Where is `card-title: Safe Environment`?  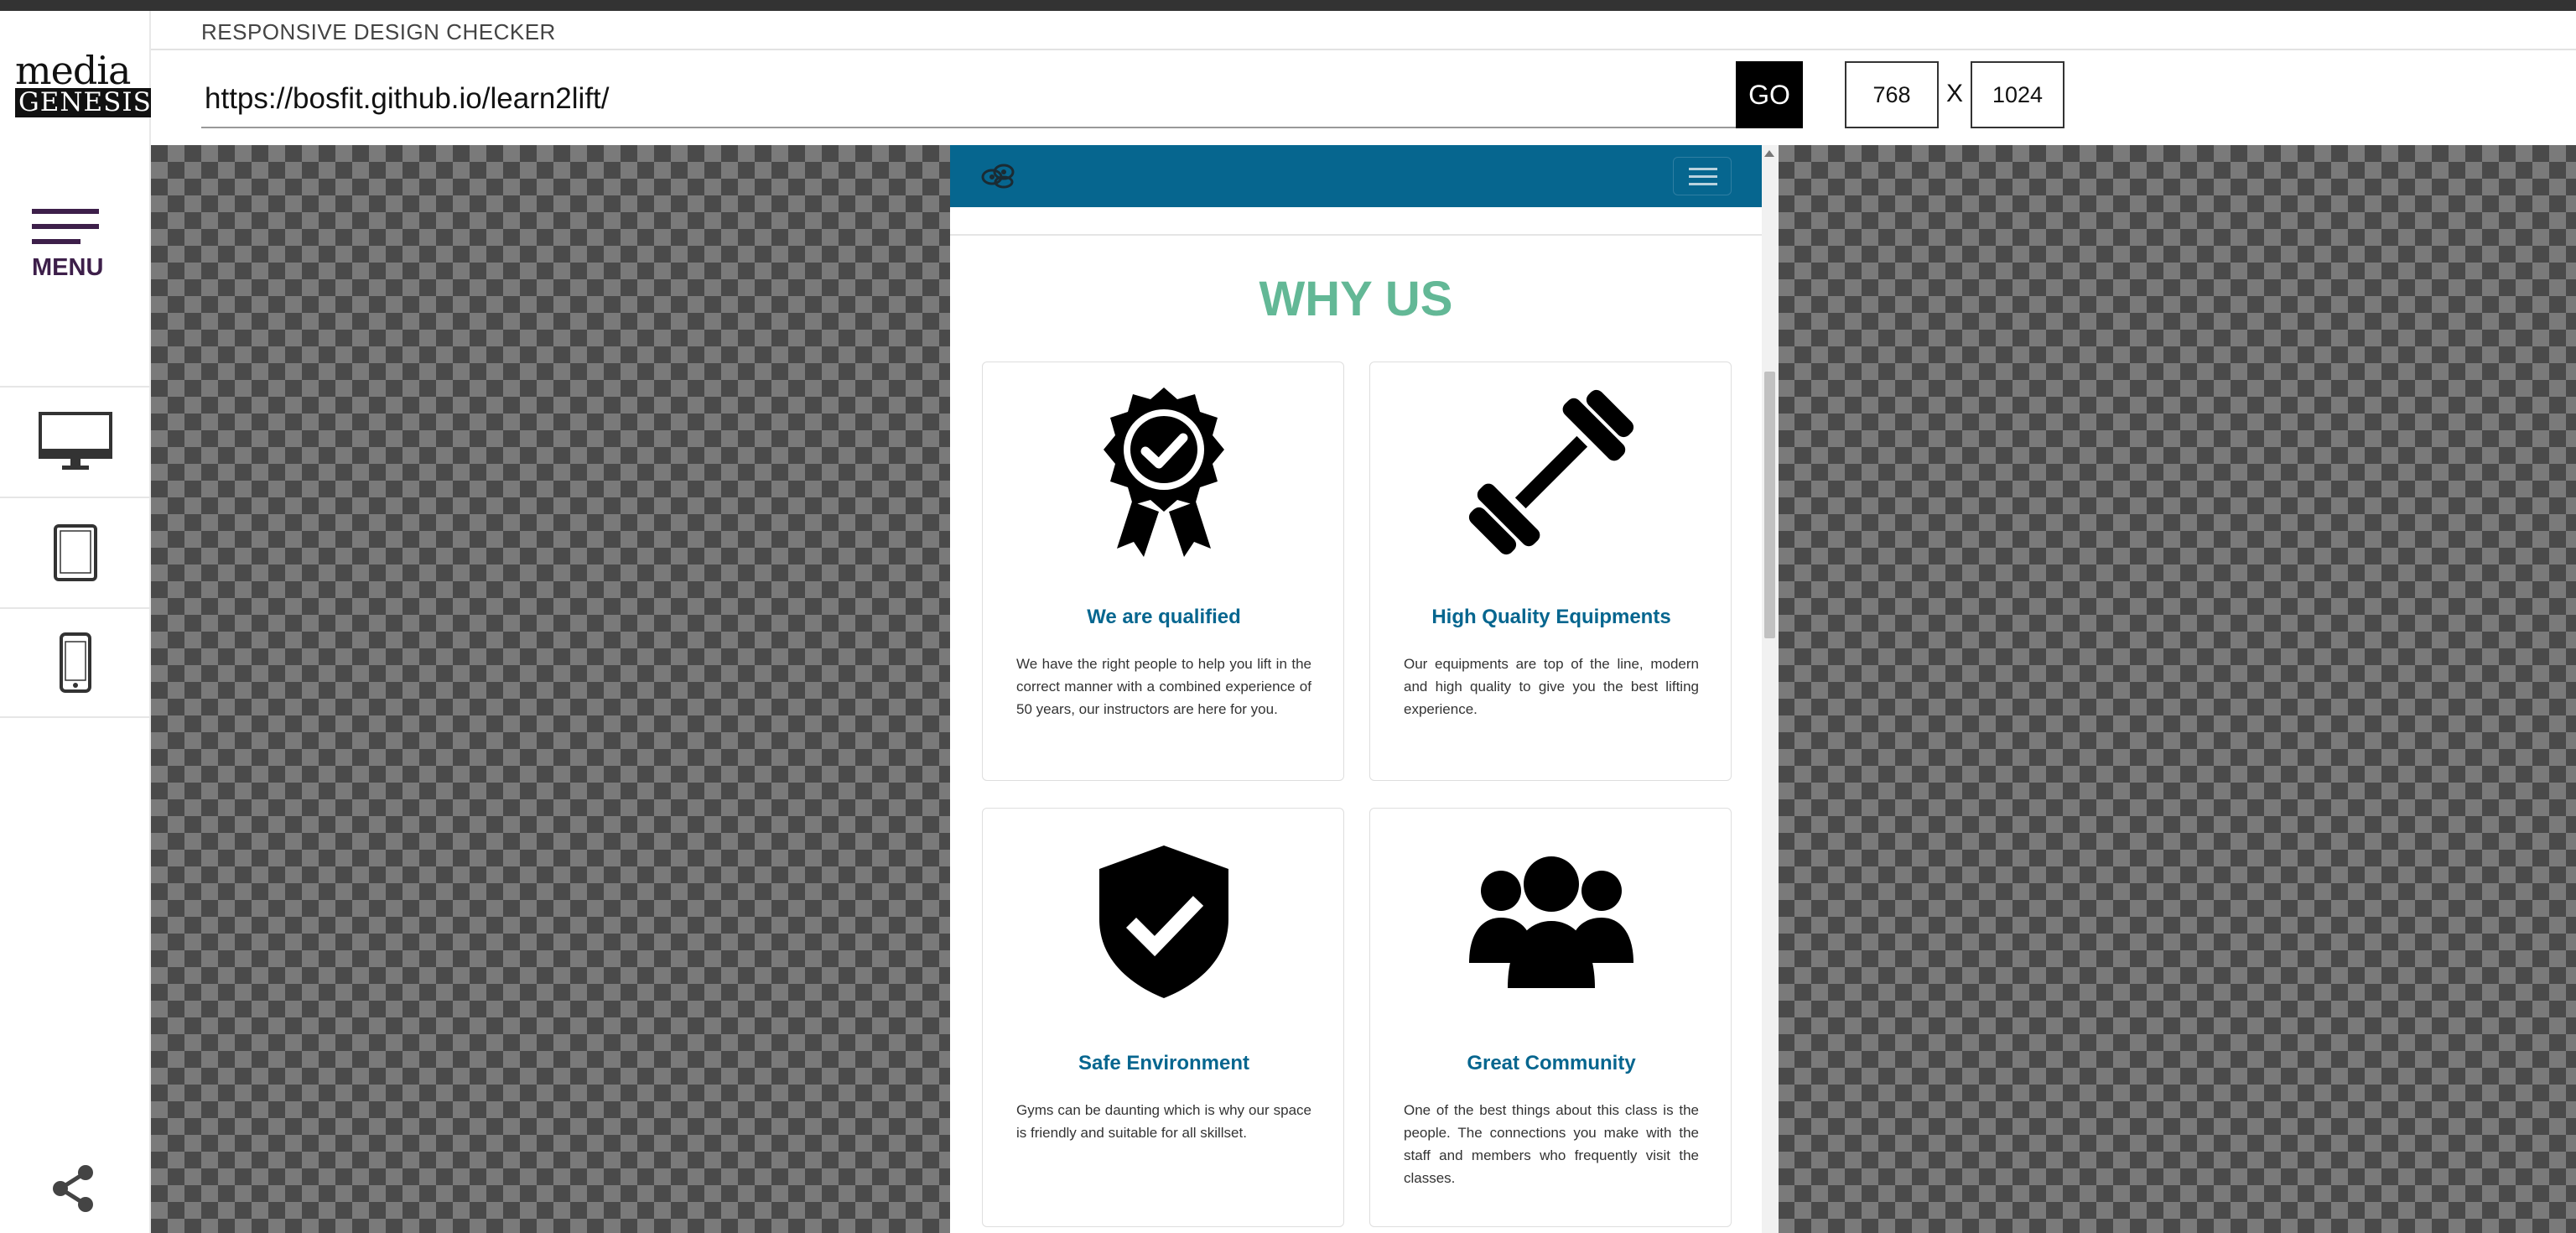
card-title: Safe Environment is located at coordinates (1164, 1063).